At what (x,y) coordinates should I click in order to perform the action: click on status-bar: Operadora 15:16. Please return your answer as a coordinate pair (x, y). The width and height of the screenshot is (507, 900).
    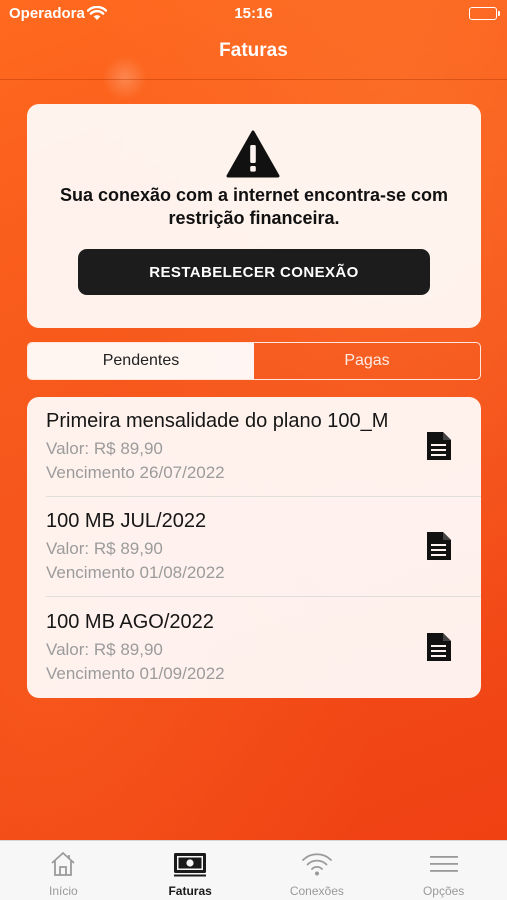
    Looking at the image, I should click on (253, 14).